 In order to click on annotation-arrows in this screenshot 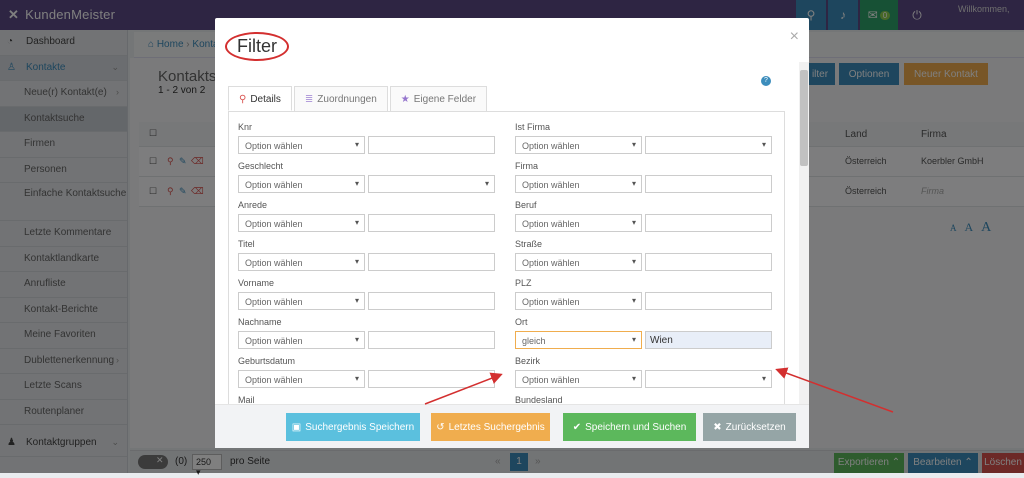, I will do `click(659, 390)`.